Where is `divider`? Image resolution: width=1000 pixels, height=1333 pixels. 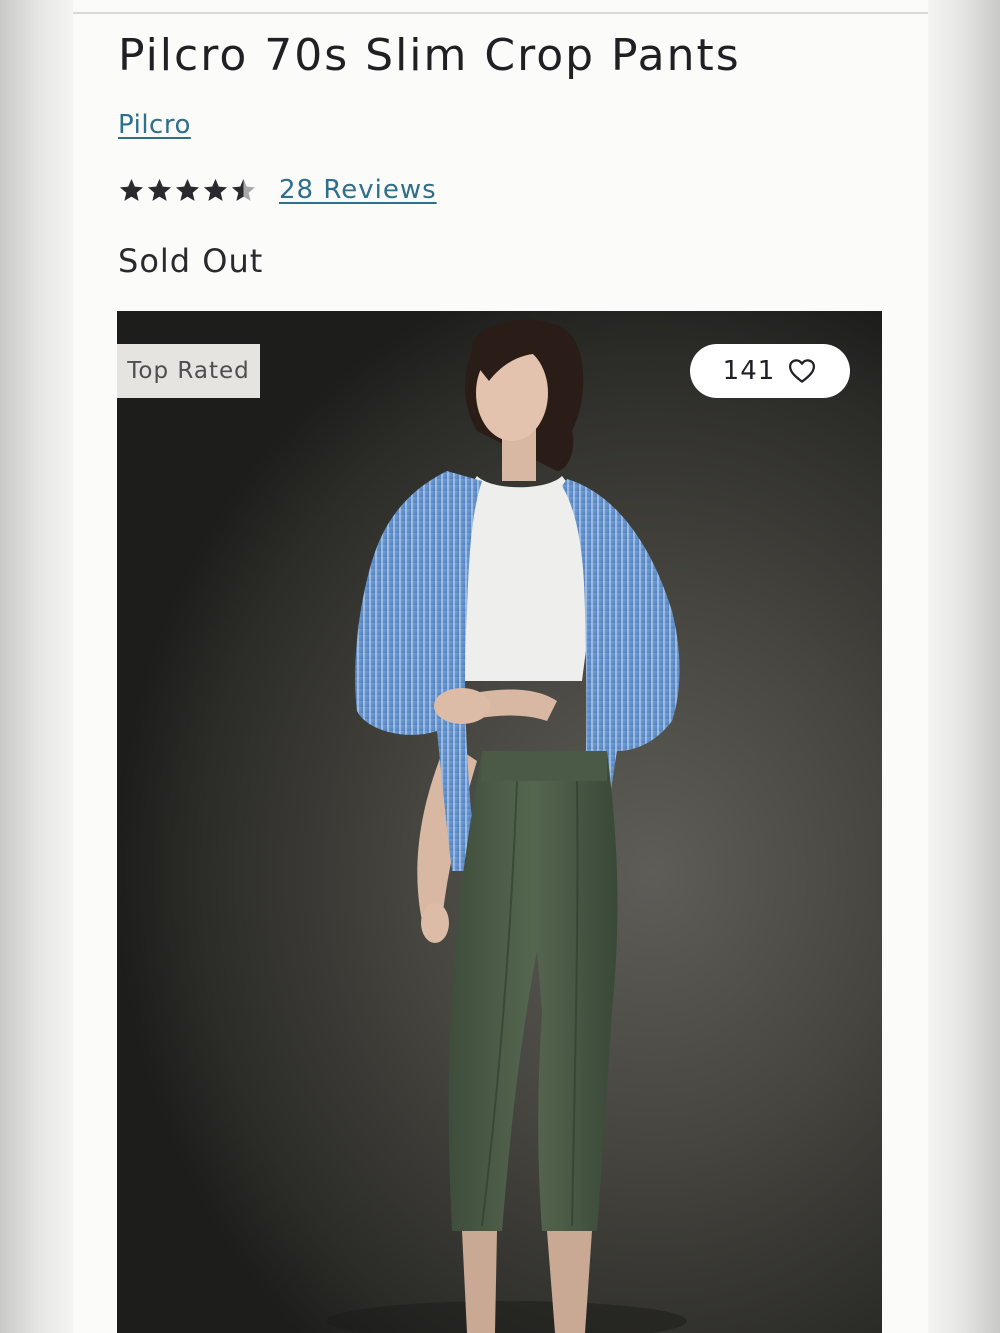
divider is located at coordinates (500, 13).